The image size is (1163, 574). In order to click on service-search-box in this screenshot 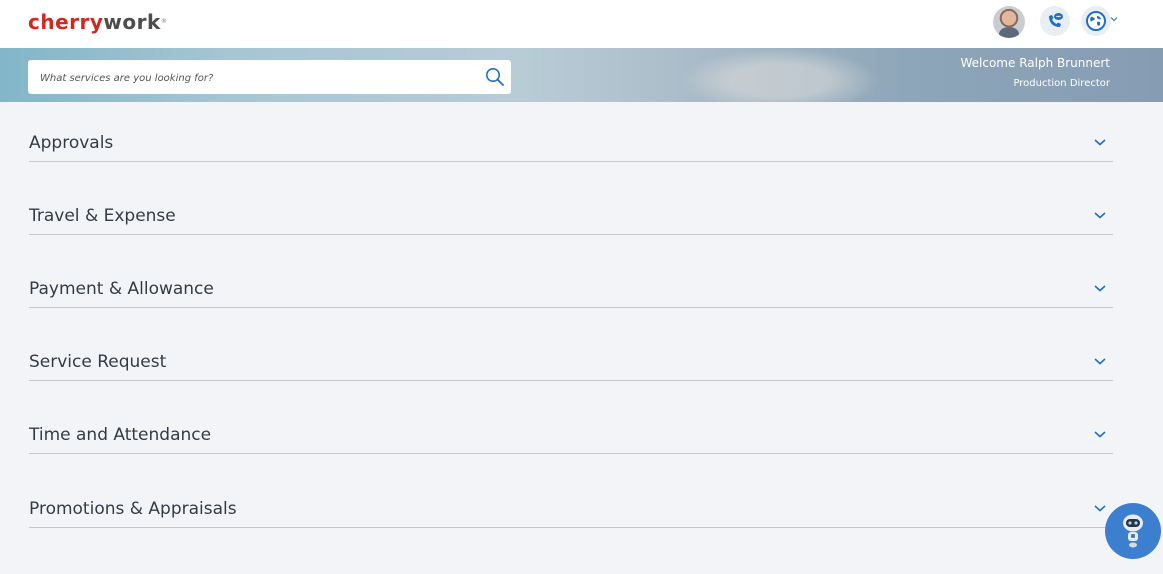, I will do `click(269, 78)`.